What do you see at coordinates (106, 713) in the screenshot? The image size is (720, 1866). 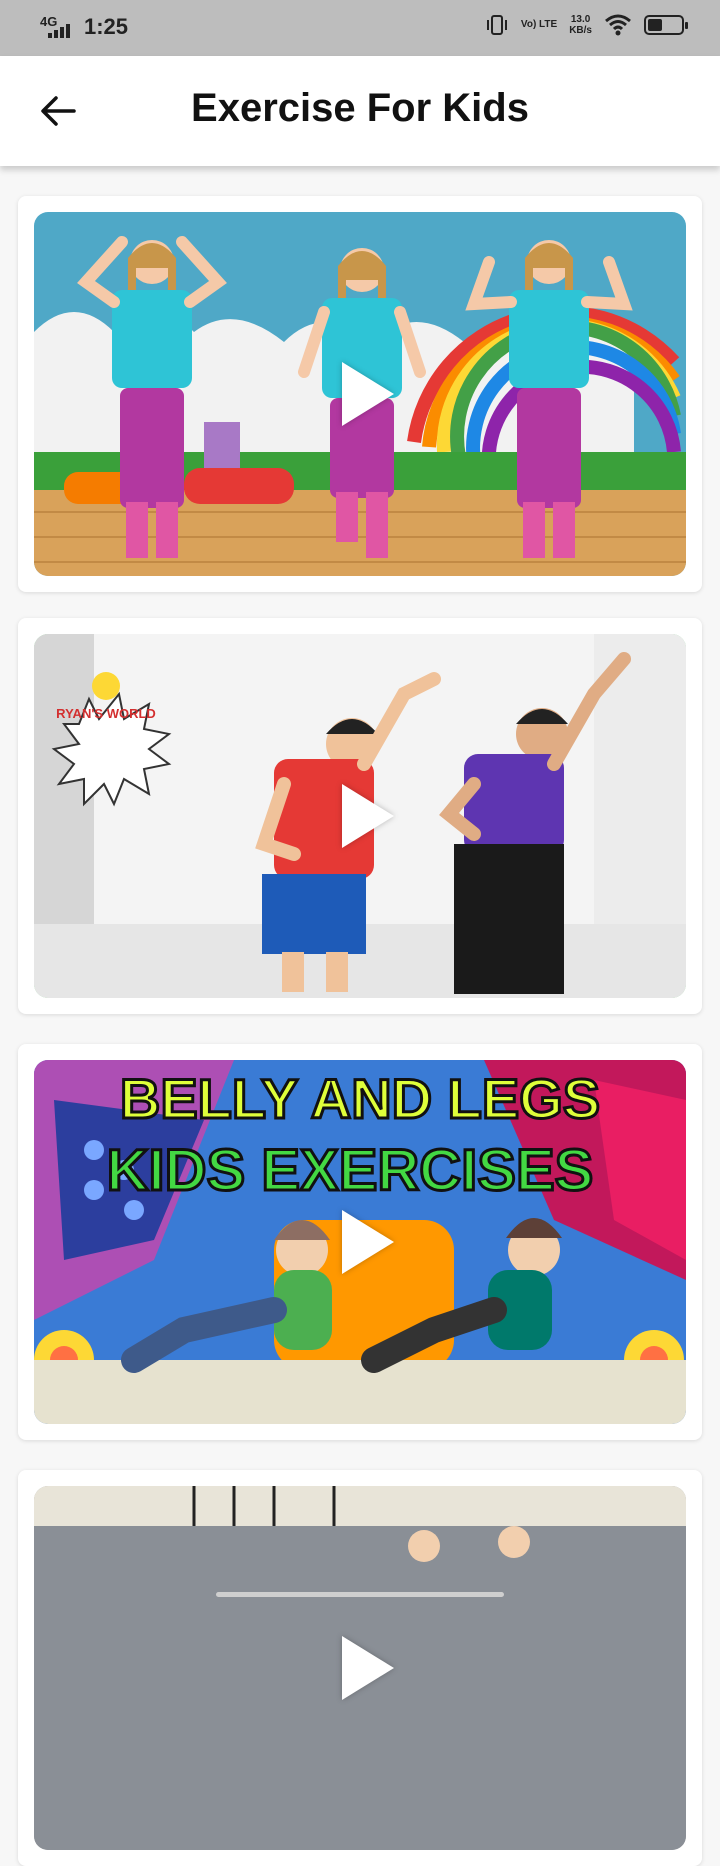 I see `channel-logo-text: RYAN'S WORLD` at bounding box center [106, 713].